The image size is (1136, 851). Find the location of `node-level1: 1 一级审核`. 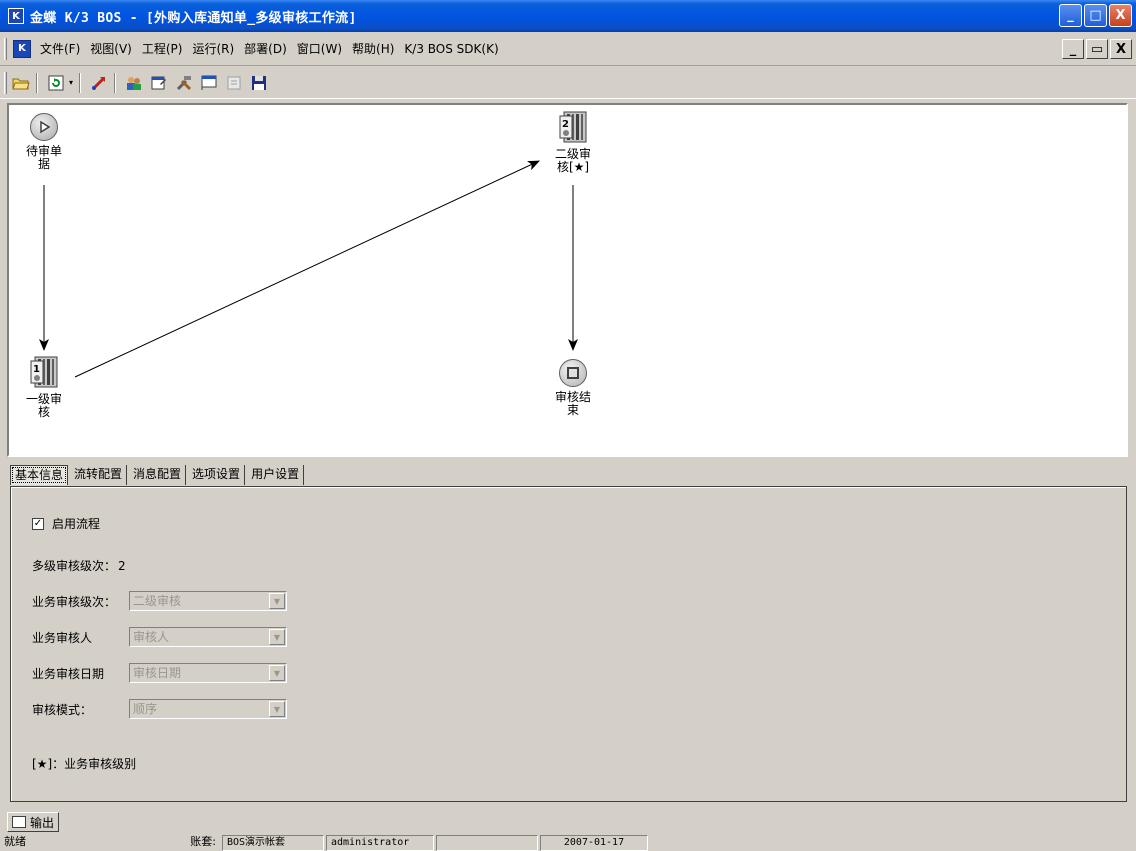

node-level1: 1 一级审核 is located at coordinates (44, 387).